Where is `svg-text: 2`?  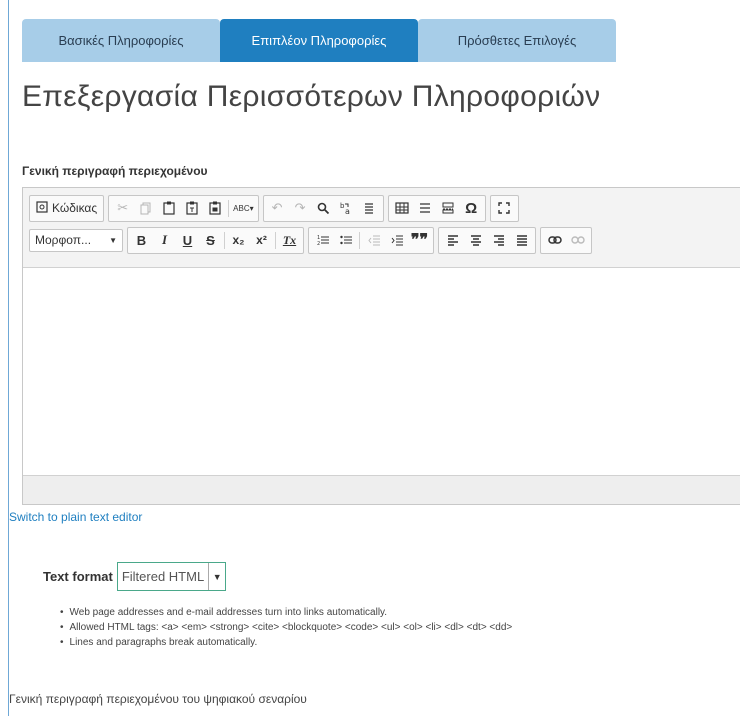
svg-text: 2 is located at coordinates (318, 243).